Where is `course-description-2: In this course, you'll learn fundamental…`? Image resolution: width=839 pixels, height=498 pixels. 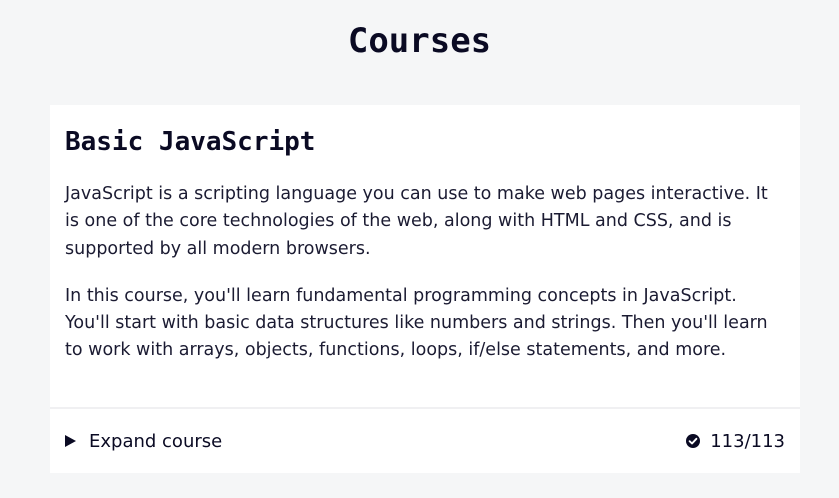
course-description-2: In this course, you'll learn fundamental… is located at coordinates (416, 323).